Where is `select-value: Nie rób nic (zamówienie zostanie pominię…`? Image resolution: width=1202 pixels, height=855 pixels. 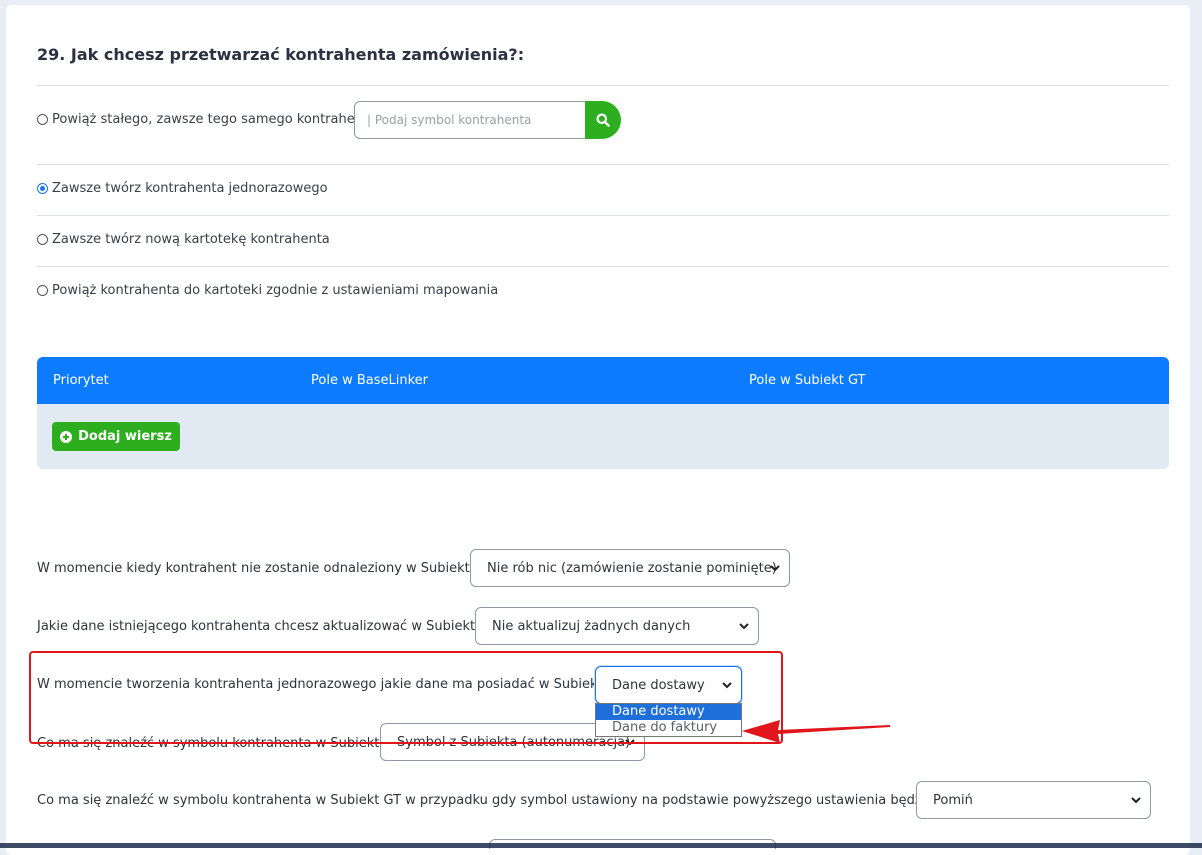
select-value: Nie rób nic (zamówienie zostanie pominię… is located at coordinates (632, 568).